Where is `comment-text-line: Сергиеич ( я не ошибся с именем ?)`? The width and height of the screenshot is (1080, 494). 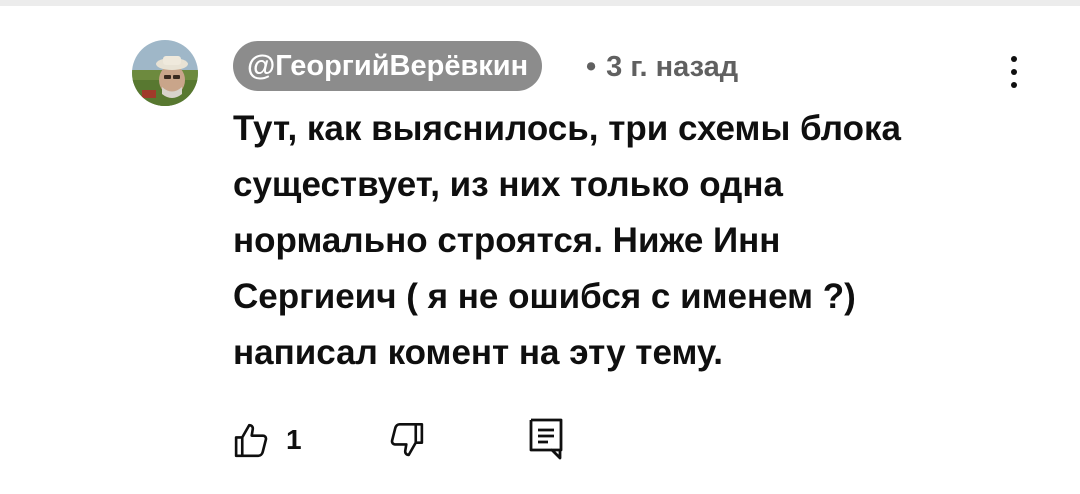 comment-text-line: Сергиеич ( я не ошибся с именем ?) is located at coordinates (544, 296).